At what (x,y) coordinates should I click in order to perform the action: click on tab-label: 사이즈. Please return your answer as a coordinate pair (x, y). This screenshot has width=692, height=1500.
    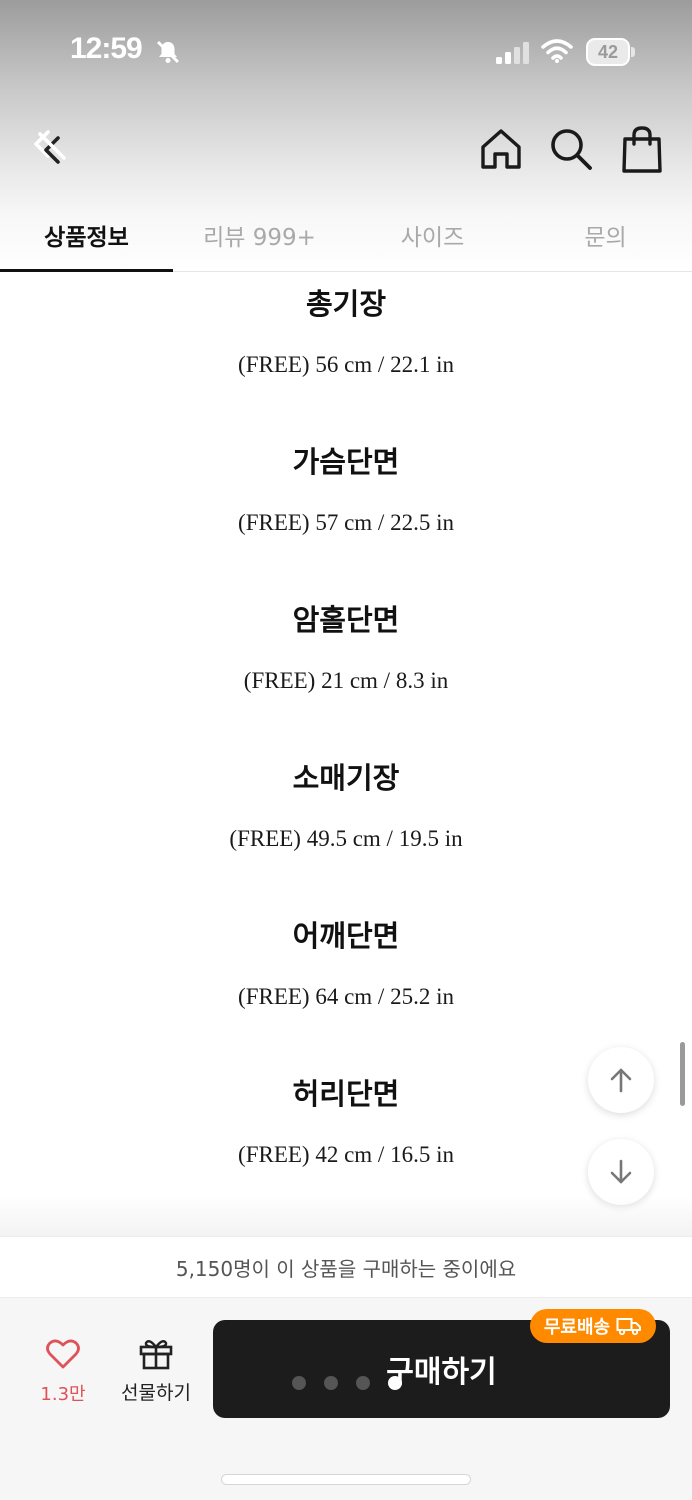
    Looking at the image, I should click on (432, 238).